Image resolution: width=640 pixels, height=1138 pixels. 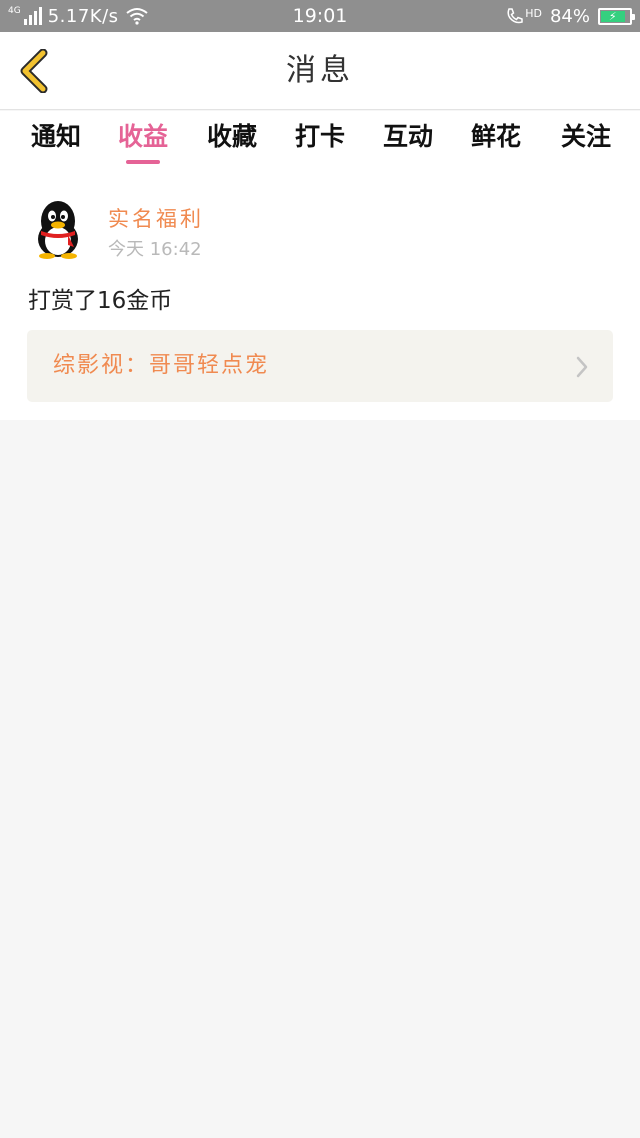 What do you see at coordinates (156, 218) in the screenshot?
I see `sender-name: 实名福利` at bounding box center [156, 218].